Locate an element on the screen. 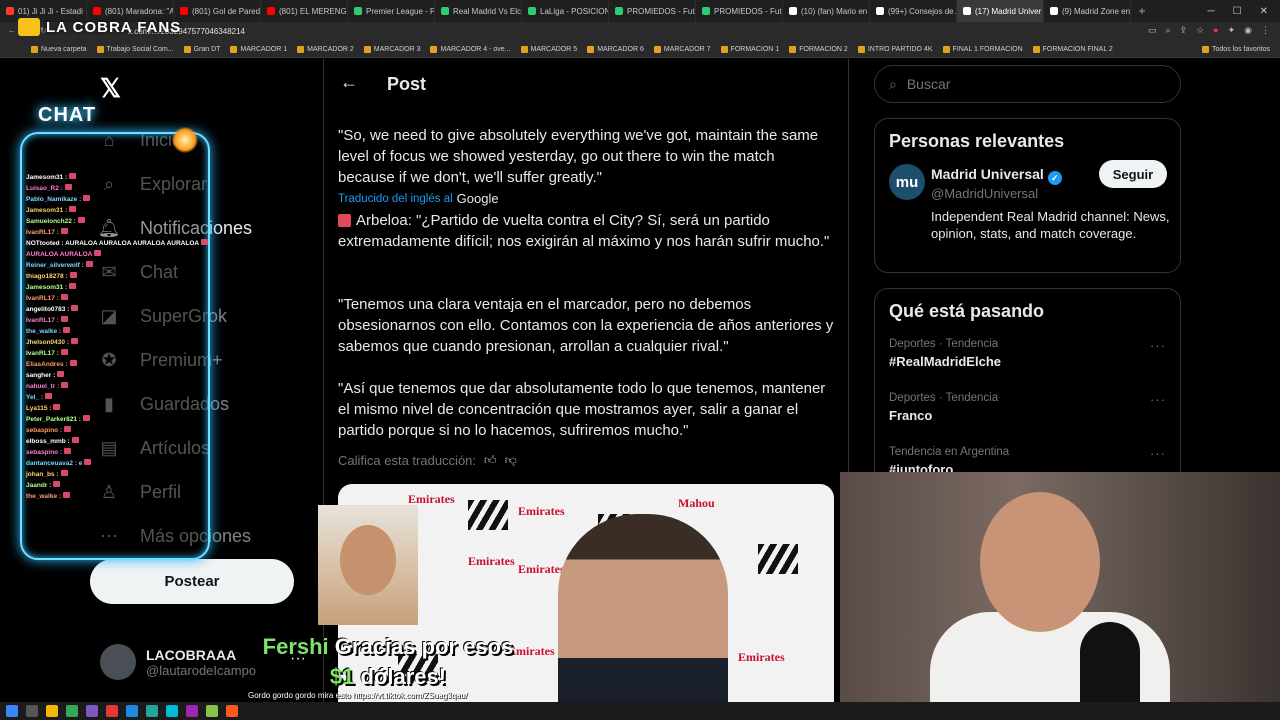 This screenshot has height=720, width=1280. bookmark-item: MARCADOR 7 is located at coordinates (682, 49).